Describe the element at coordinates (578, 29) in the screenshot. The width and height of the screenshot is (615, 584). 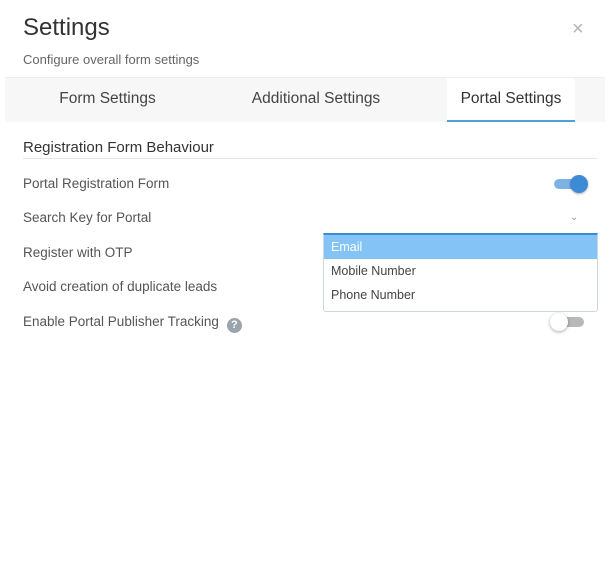
I see `close-icon: ×` at that location.